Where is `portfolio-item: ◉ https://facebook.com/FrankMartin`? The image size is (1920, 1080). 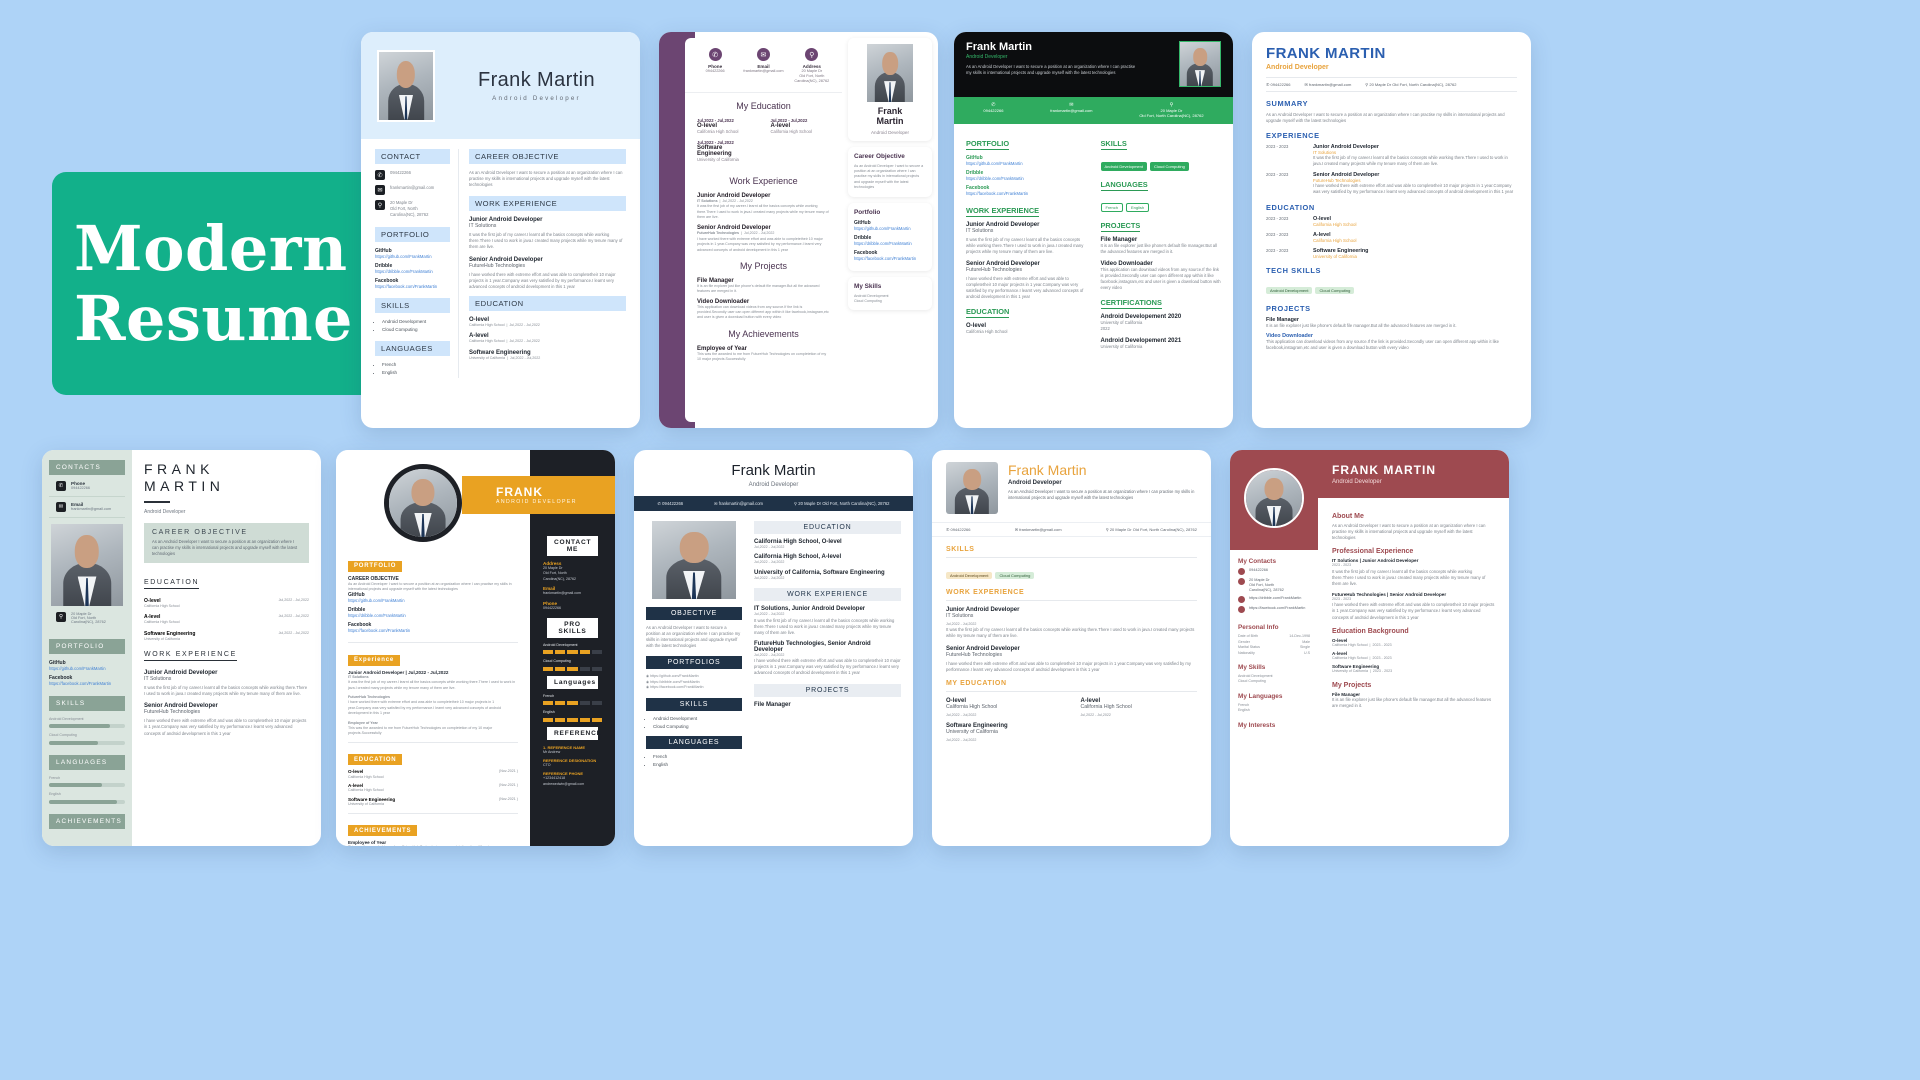 portfolio-item: ◉ https://facebook.com/FrankMartin is located at coordinates (694, 687).